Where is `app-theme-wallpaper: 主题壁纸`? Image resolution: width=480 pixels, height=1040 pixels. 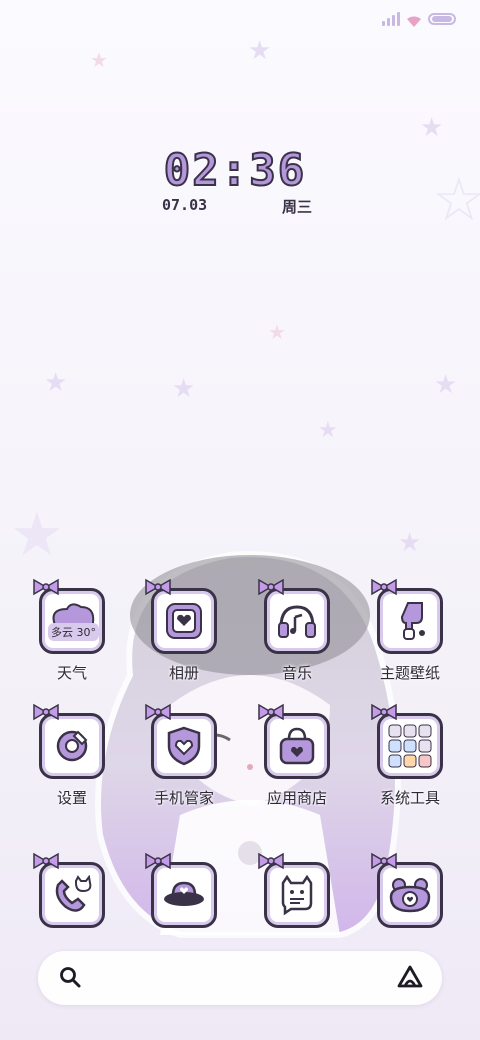
app-theme-wallpaper: 主题壁纸 is located at coordinates (410, 638).